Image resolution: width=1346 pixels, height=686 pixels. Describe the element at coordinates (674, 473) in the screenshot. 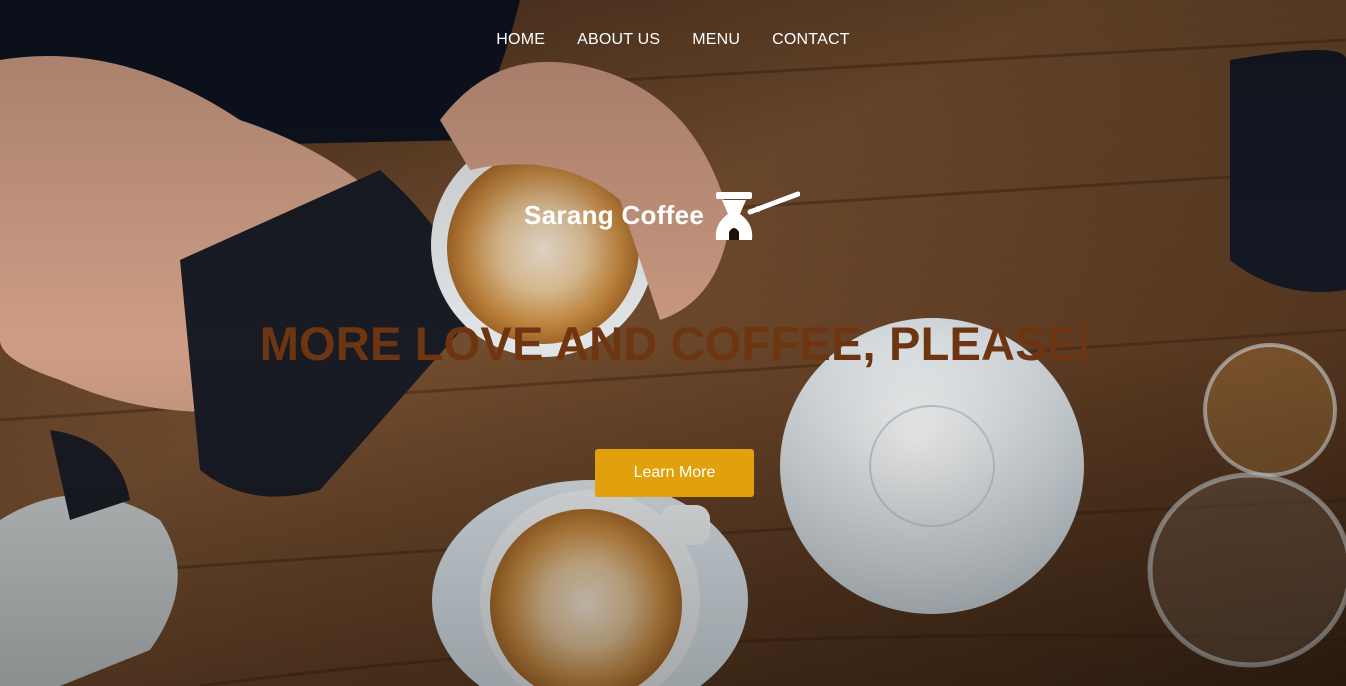

I see `learn-more-button: Learn More` at that location.